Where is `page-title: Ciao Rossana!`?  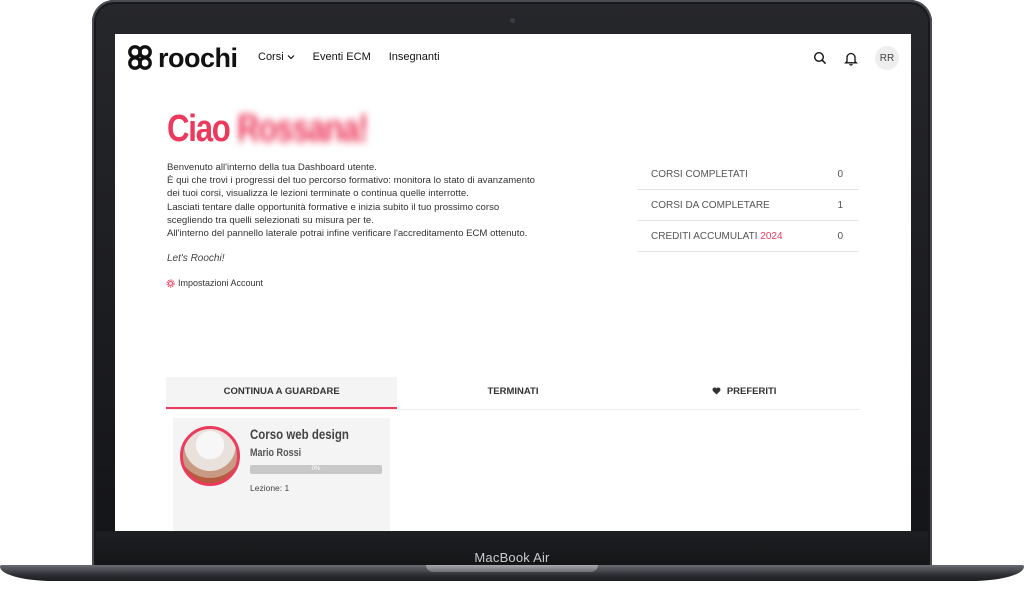
page-title: Ciao Rossana! is located at coordinates (268, 129).